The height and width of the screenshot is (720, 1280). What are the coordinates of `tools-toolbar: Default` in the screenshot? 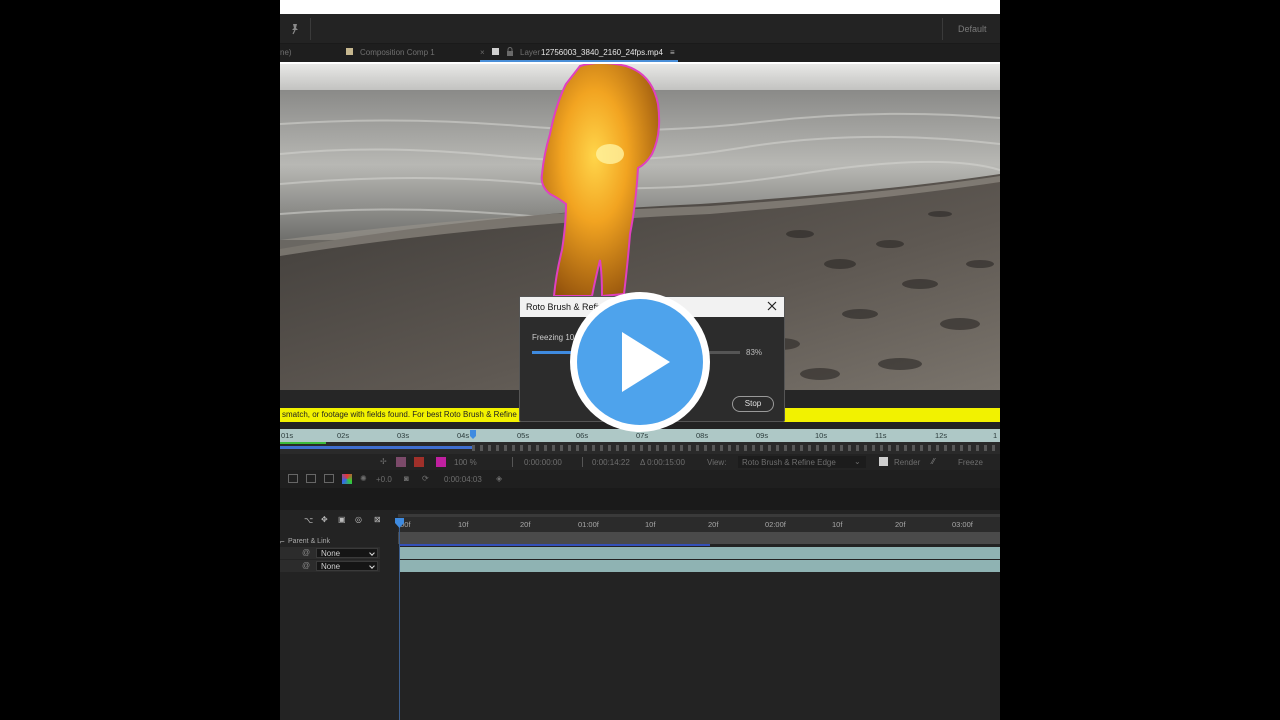 It's located at (640, 29).